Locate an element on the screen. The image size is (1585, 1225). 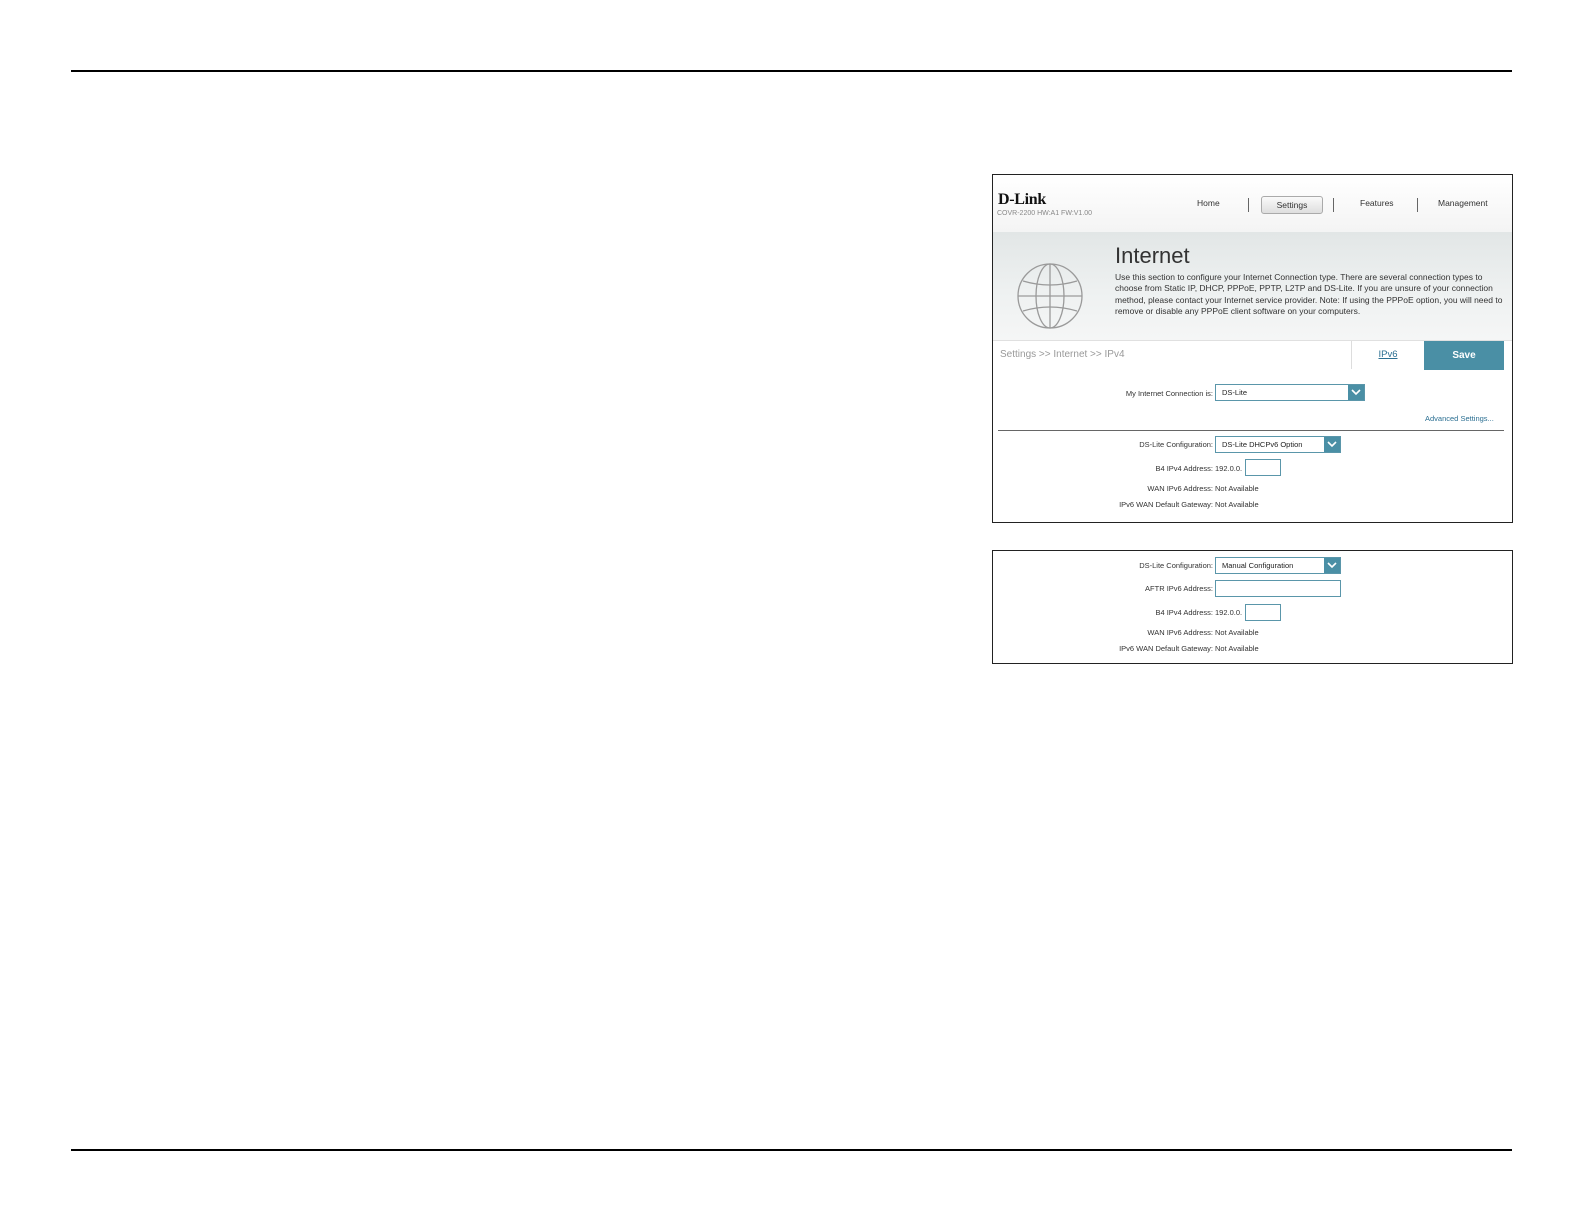
top-rule is located at coordinates (791, 71).